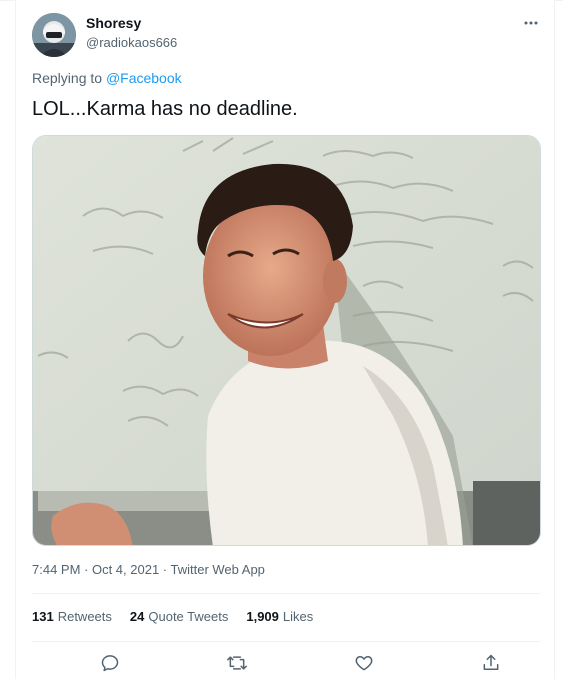 The width and height of the screenshot is (563, 679). I want to click on more-horizontal-icon, so click(531, 23).